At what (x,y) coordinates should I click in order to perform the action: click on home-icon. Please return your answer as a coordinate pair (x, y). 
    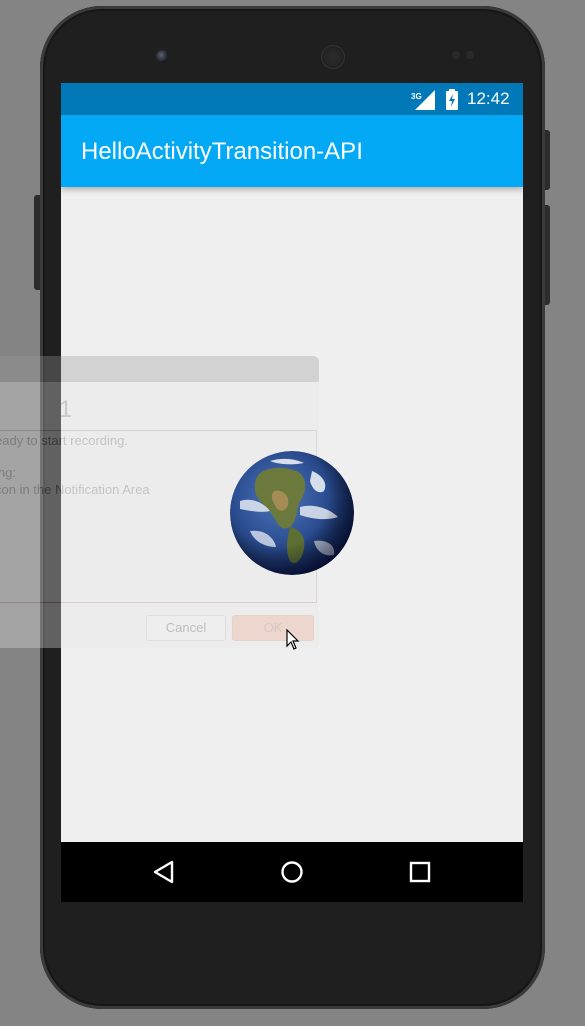
    Looking at the image, I should click on (292, 872).